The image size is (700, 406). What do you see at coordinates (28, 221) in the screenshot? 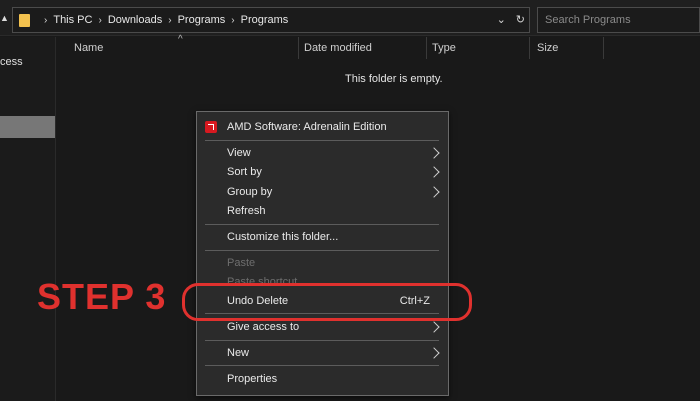
I see `navigation-pane: cess` at bounding box center [28, 221].